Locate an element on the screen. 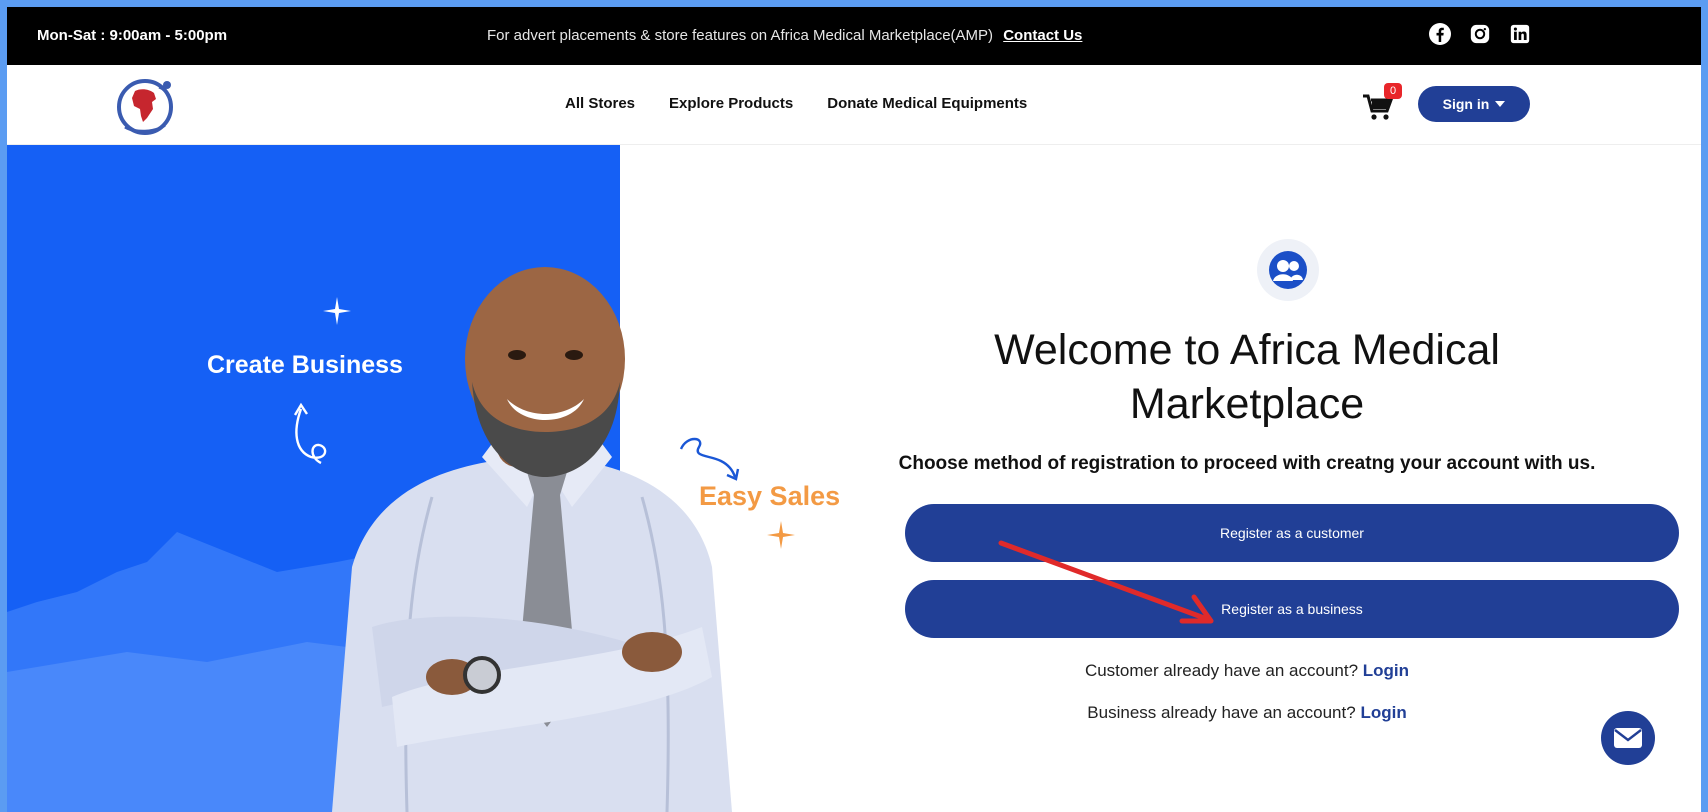  page-title: Welcome to Africa Medical Marketplace is located at coordinates (1247, 377).